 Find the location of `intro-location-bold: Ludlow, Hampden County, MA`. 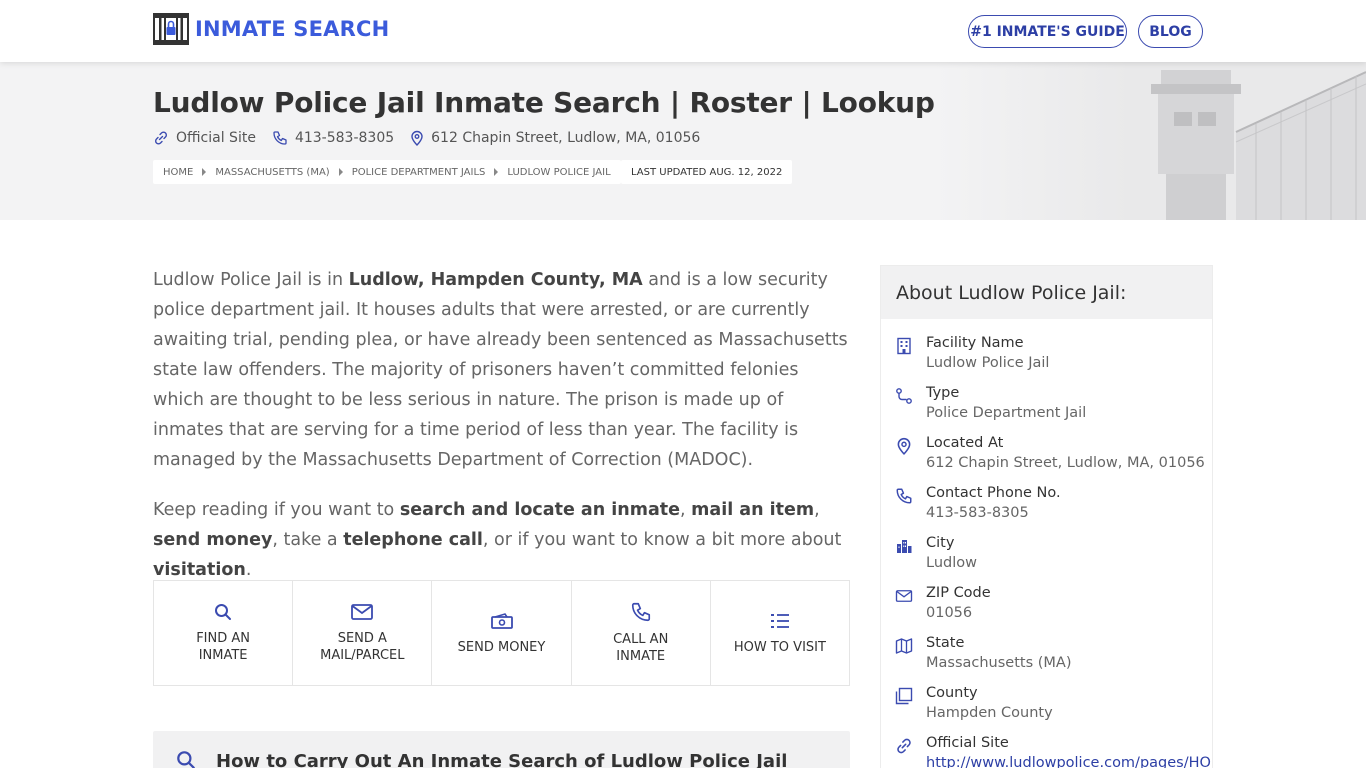

intro-location-bold: Ludlow, Hampden County, MA is located at coordinates (495, 280).